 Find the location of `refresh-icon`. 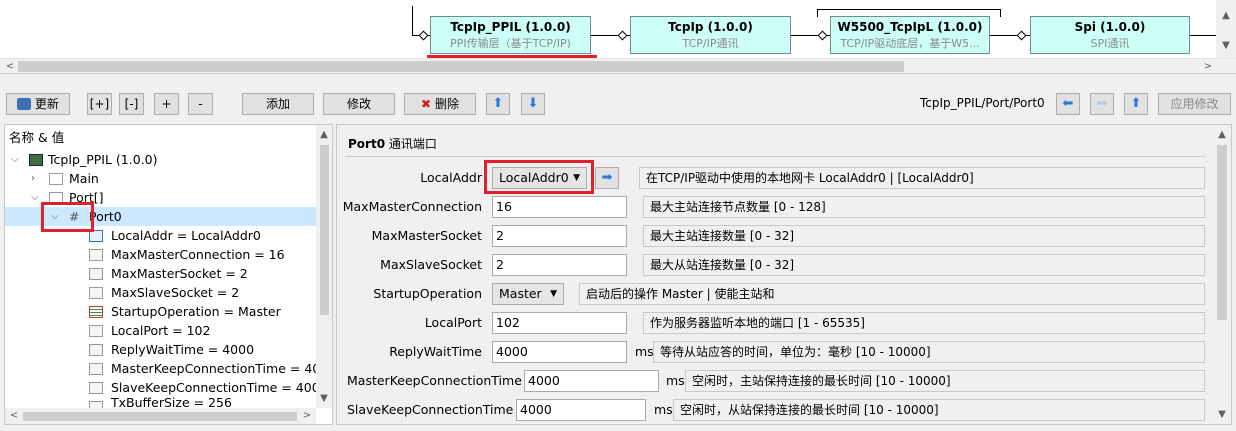

refresh-icon is located at coordinates (24, 104).